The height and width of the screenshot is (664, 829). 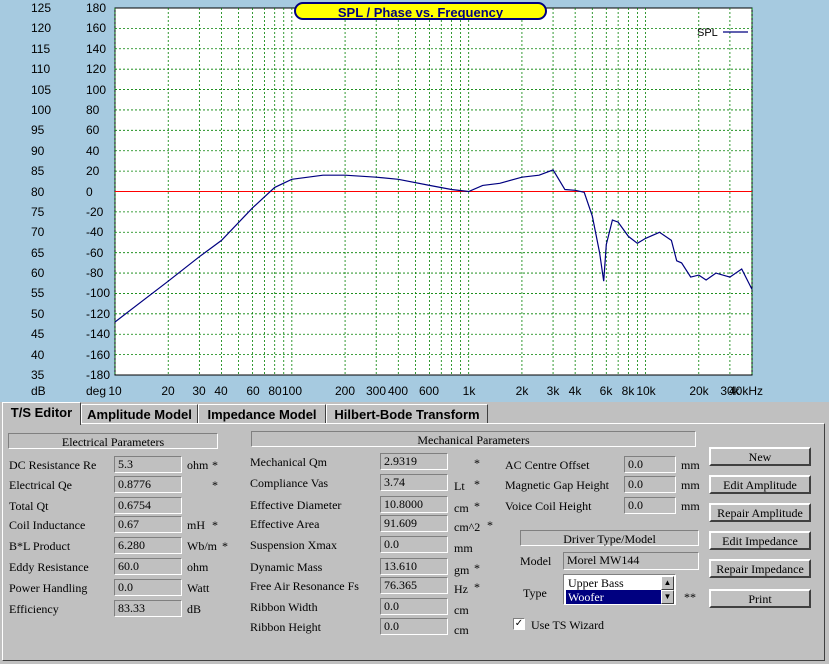 I want to click on chart-title: SPL / Phase vs. Frequency, so click(x=420, y=11).